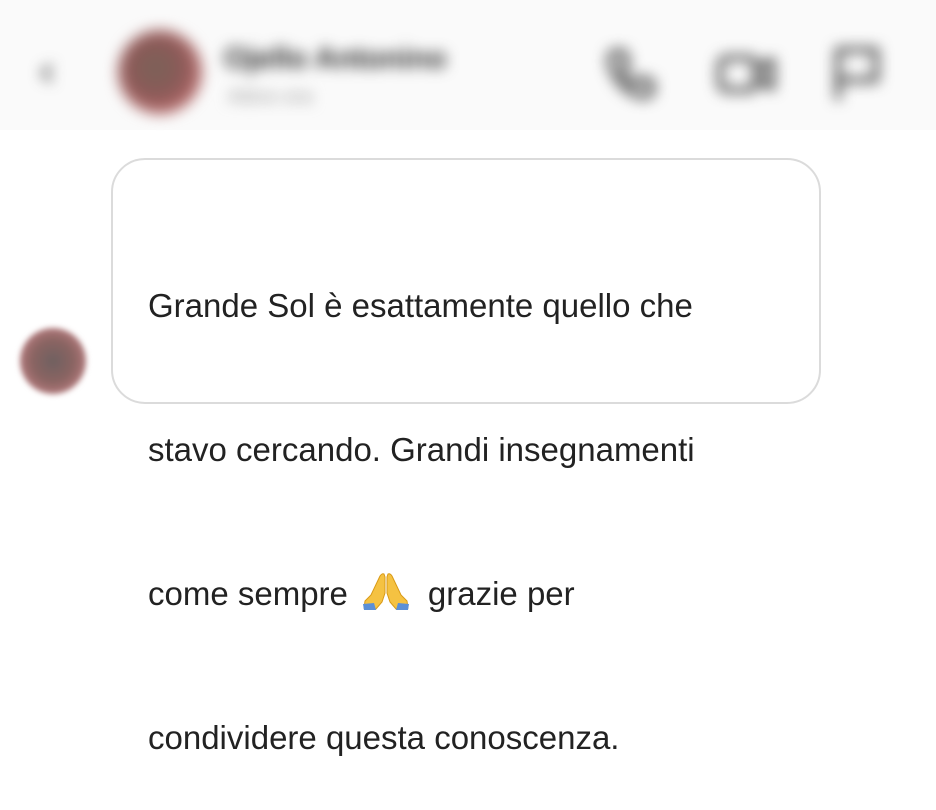 This screenshot has width=936, height=810. I want to click on message-line: condividere questa conoscenza., so click(384, 737).